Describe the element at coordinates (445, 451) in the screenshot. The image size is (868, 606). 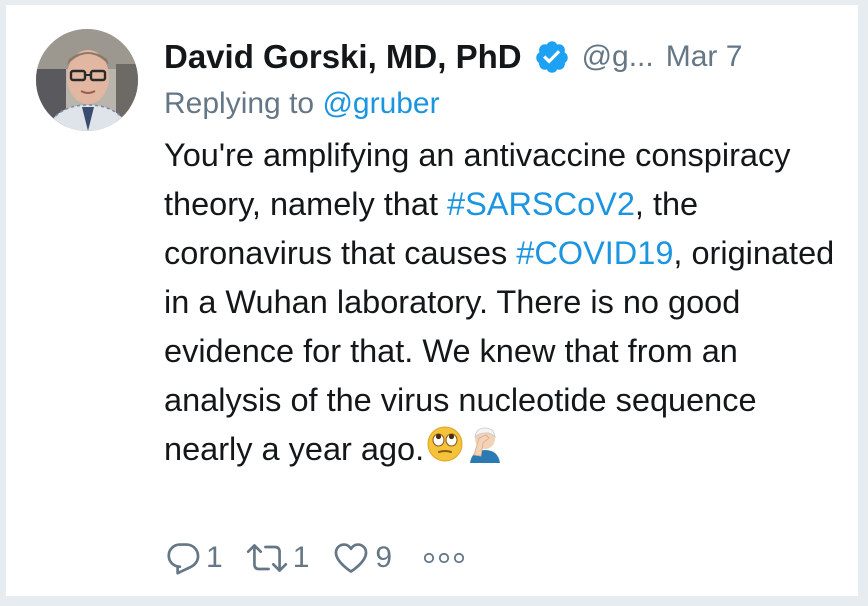
I see `face-with-rolling-eyes-icon` at that location.